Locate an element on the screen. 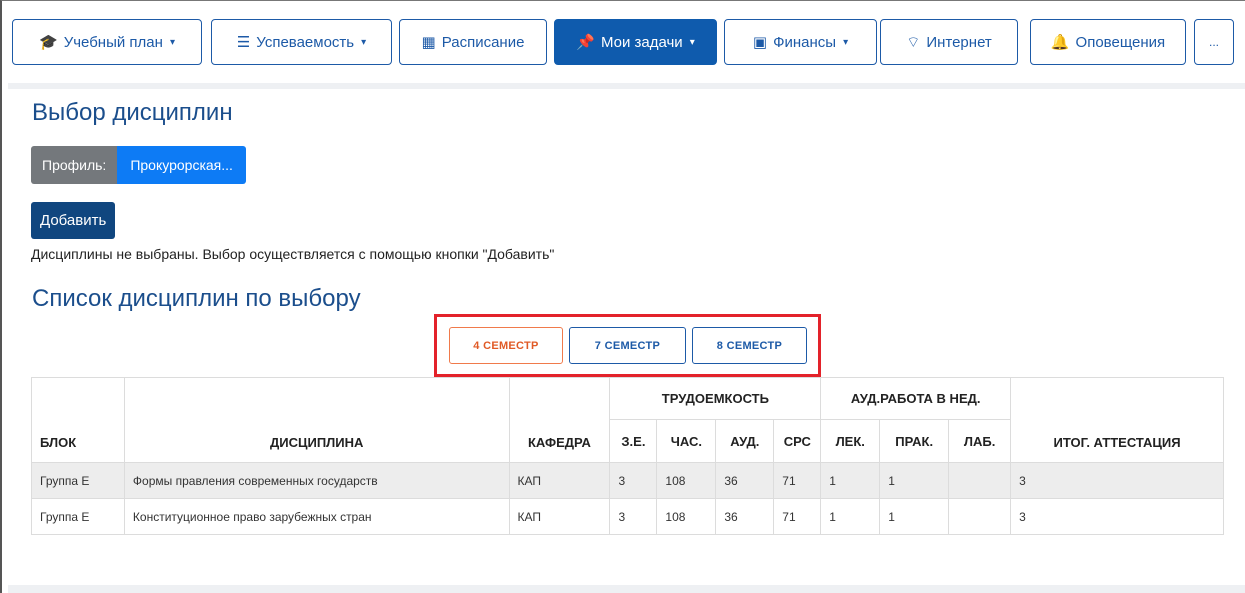 This screenshot has width=1245, height=593. table-cell: Конституционное право зарубежных стран is located at coordinates (316, 516).